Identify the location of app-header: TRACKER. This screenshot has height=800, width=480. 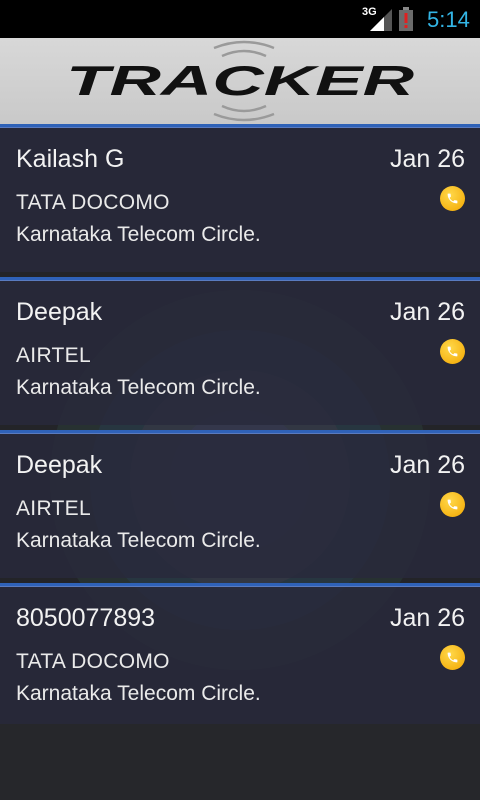
(240, 81).